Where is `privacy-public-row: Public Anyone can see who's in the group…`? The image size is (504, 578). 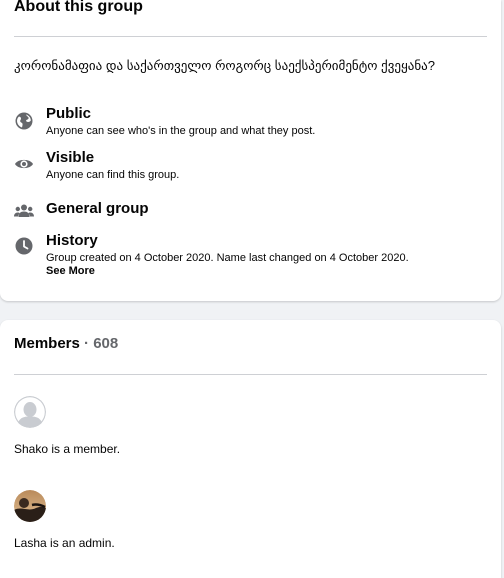 privacy-public-row: Public Anyone can see who's in the group… is located at coordinates (254, 125).